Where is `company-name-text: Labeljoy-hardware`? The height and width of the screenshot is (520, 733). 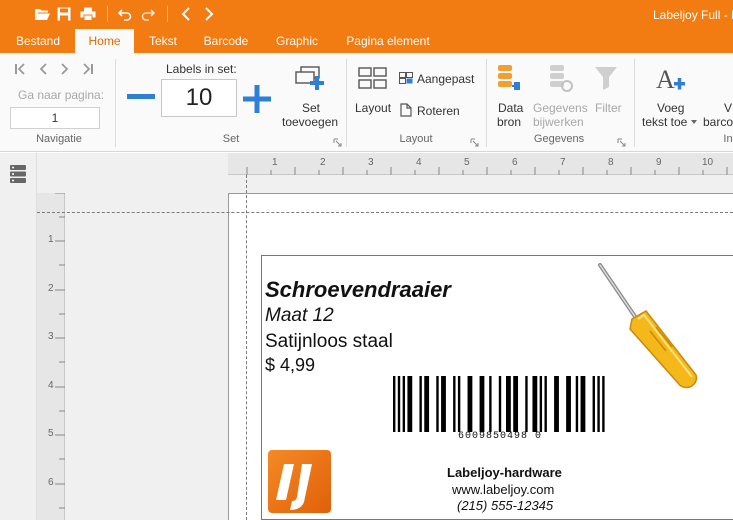
company-name-text: Labeljoy-hardware is located at coordinates (504, 472).